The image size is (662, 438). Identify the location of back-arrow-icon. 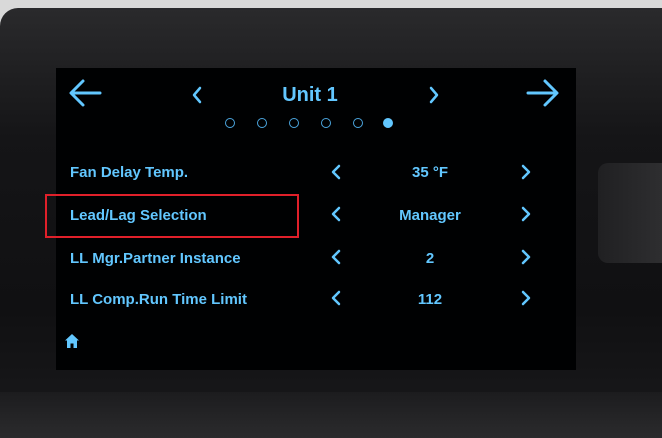
(85, 96).